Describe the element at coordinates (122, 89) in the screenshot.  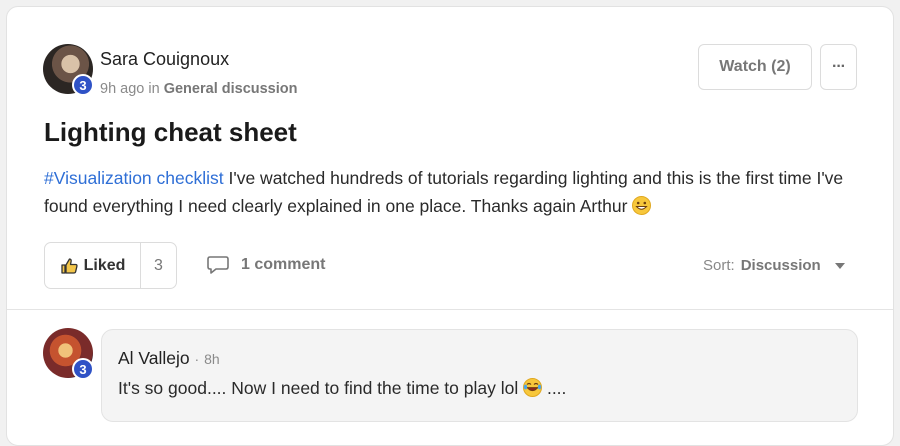
I see `post-time: 9h ago` at that location.